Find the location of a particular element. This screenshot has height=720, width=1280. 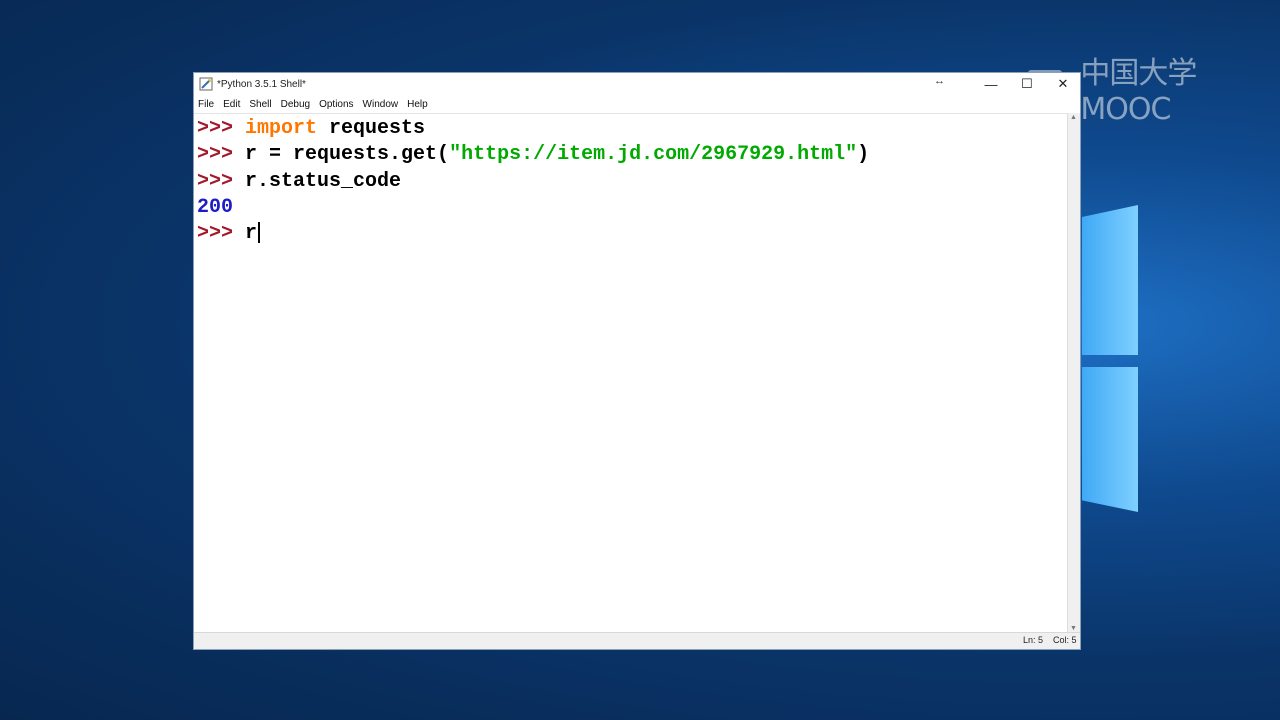

windows-logo-bottom-pane is located at coordinates (1110, 439).